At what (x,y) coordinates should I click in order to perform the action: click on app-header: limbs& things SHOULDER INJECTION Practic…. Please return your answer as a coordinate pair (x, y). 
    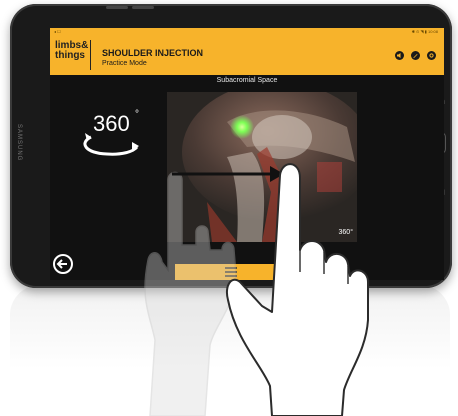
    Looking at the image, I should click on (247, 55).